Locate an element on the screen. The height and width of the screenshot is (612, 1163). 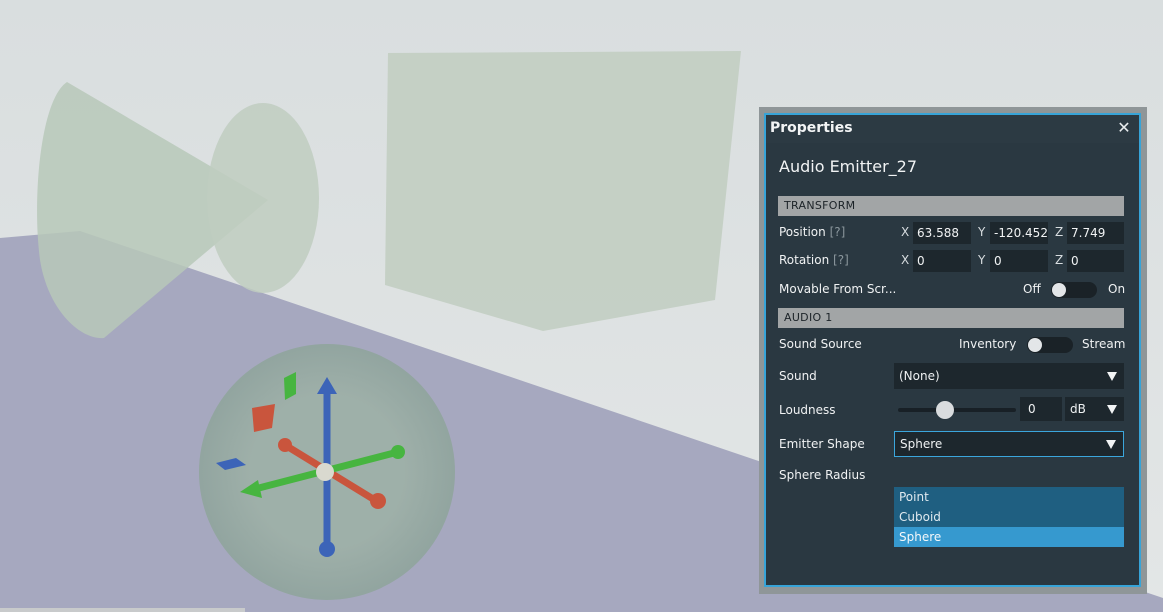
rotation-label: Rotation [?] is located at coordinates (814, 260).